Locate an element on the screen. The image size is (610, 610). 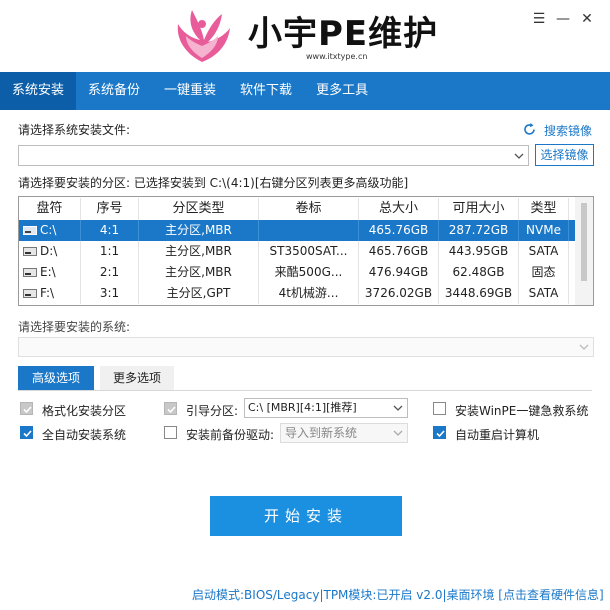
boot-partition-select: C:\ [MBR][4:1][推荐] is located at coordinates (326, 408).